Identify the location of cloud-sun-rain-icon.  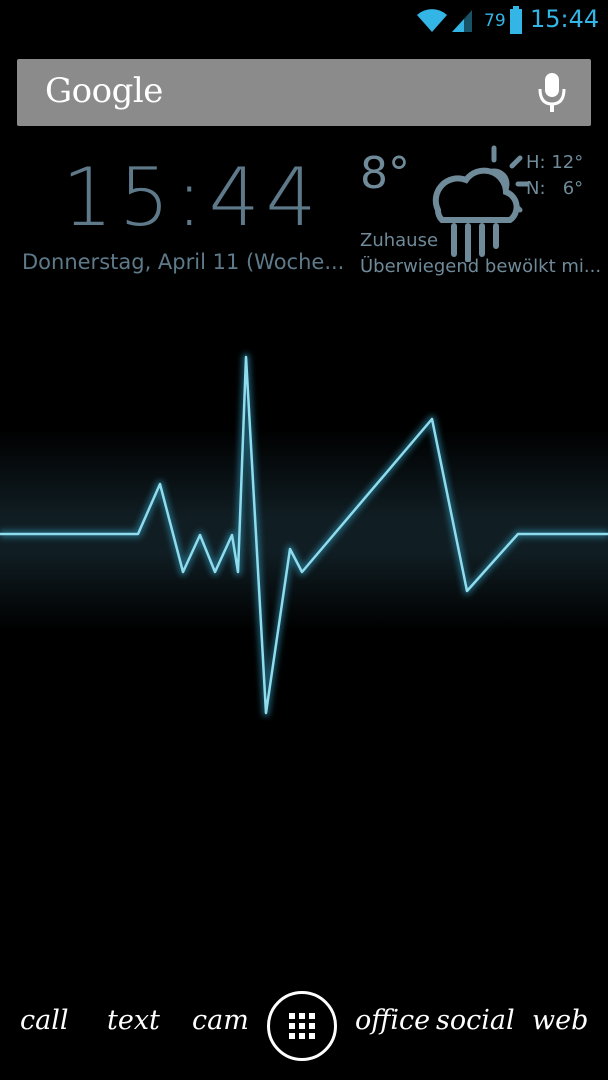
(480, 203).